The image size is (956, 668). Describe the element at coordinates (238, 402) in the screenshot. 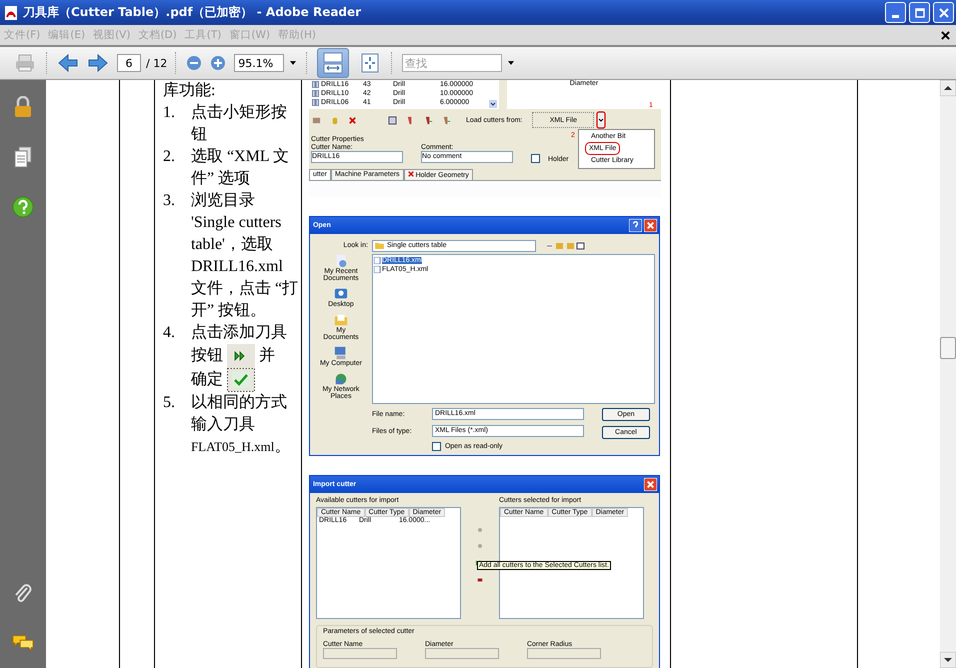

I see `step-text: 以相同的方式` at that location.